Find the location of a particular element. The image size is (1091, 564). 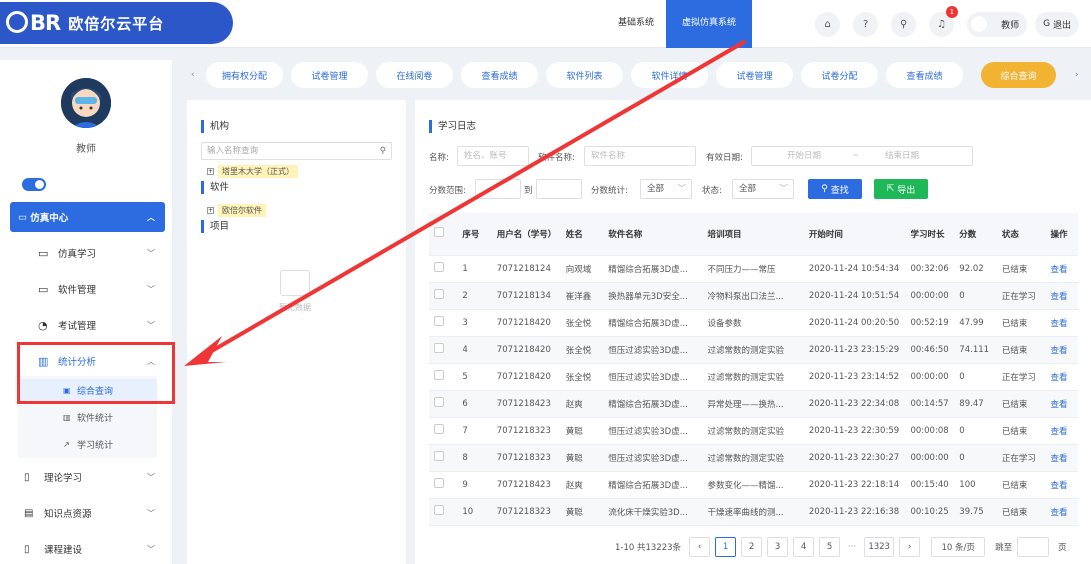

nav-virtual-simulation: 虚拟仿真系统 is located at coordinates (709, 24).